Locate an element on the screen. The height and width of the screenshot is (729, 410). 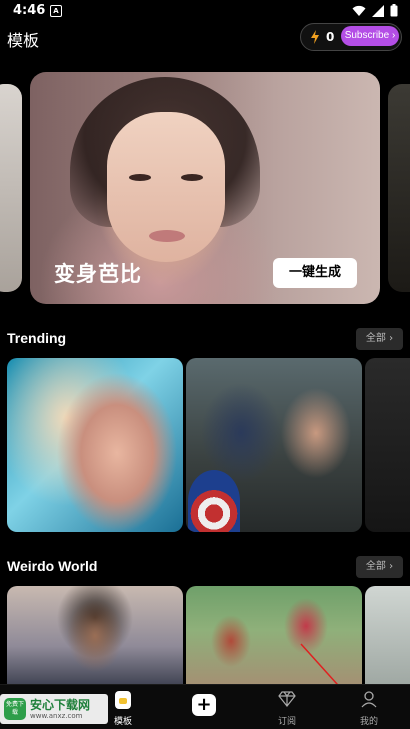
diamond-icon is located at coordinates (287, 699).